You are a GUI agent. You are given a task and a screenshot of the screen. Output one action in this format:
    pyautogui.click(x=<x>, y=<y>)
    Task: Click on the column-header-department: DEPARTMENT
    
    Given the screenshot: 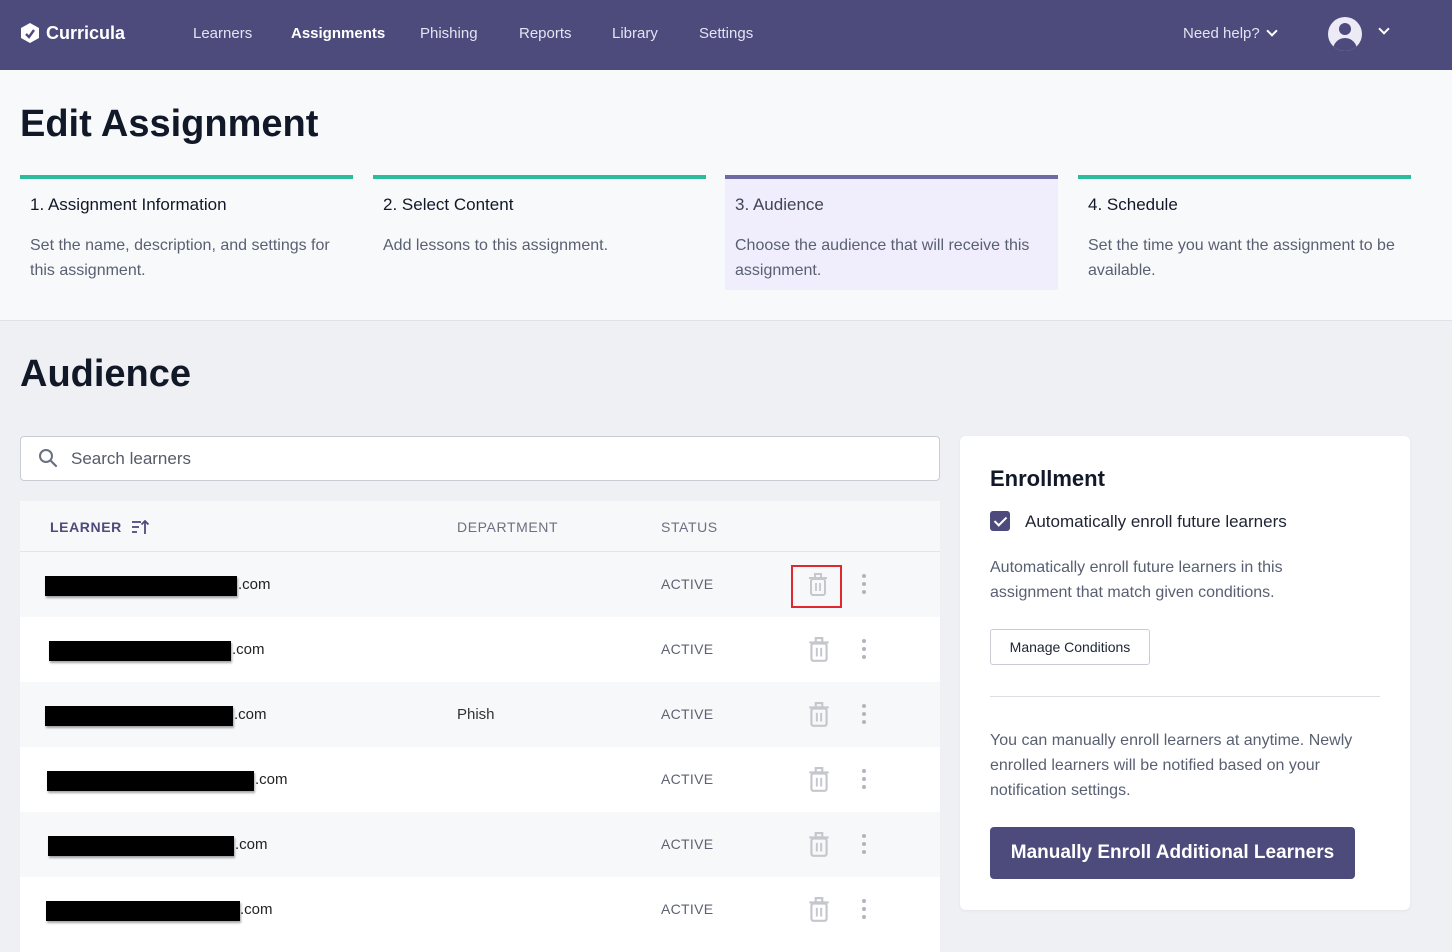 What is the action you would take?
    pyautogui.click(x=507, y=527)
    